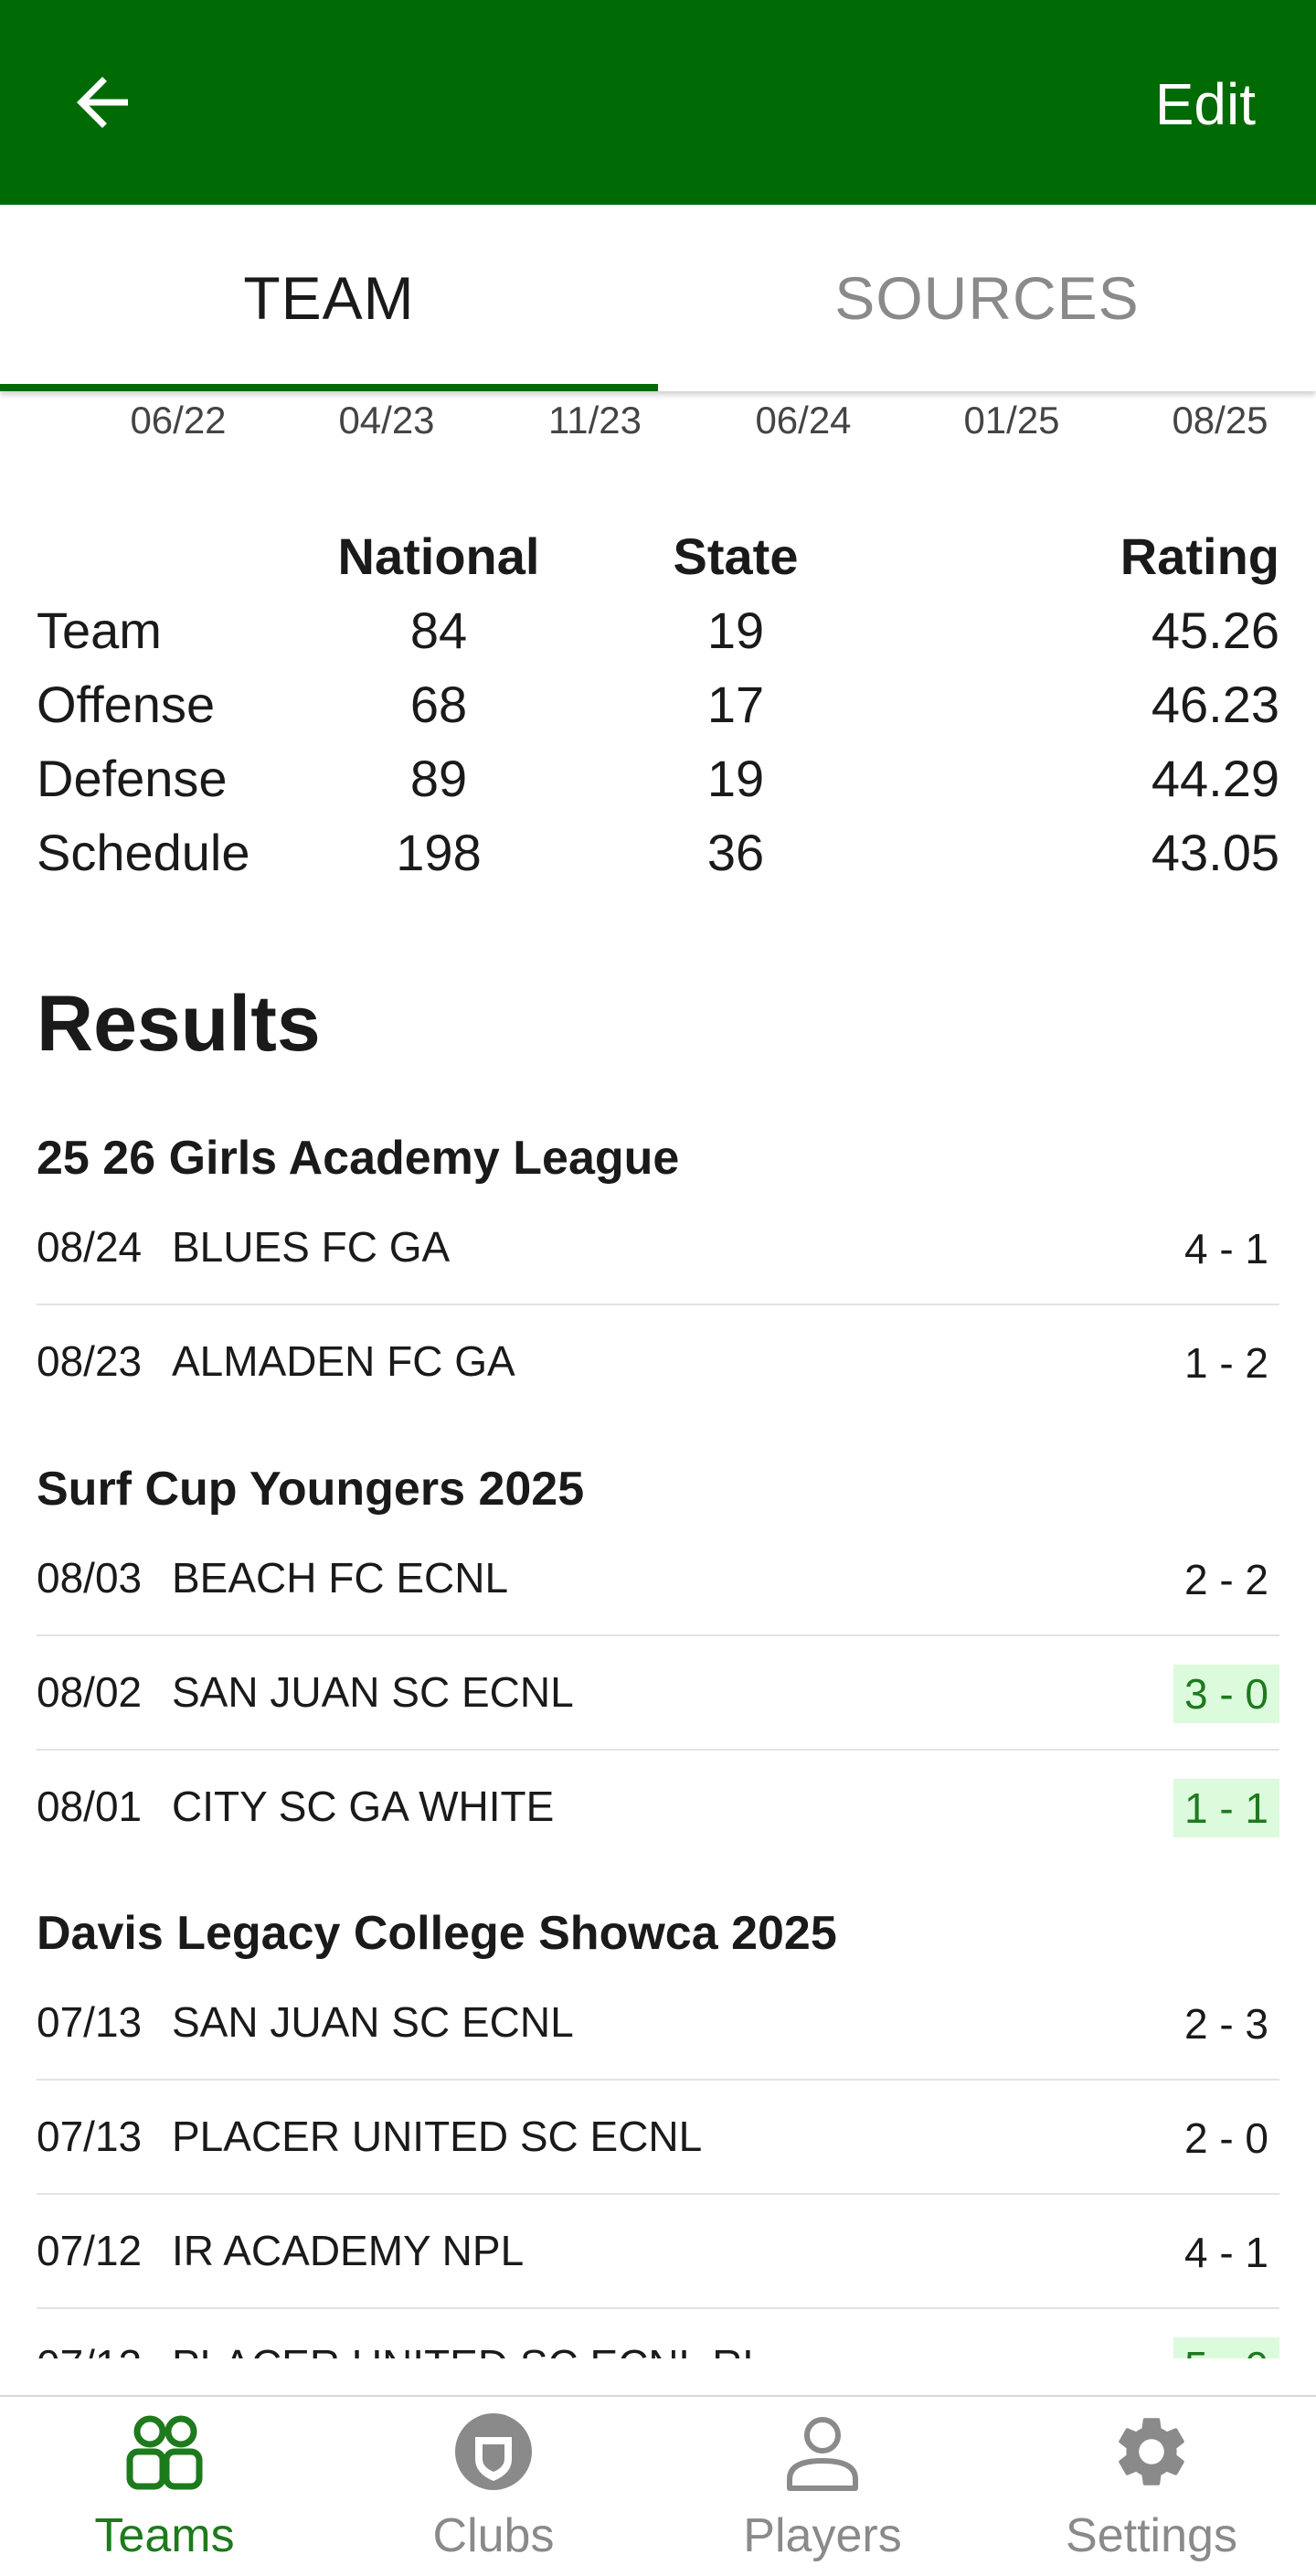 The height and width of the screenshot is (2576, 1316). What do you see at coordinates (1225, 2138) in the screenshot?
I see `game-score: 2 - 0` at bounding box center [1225, 2138].